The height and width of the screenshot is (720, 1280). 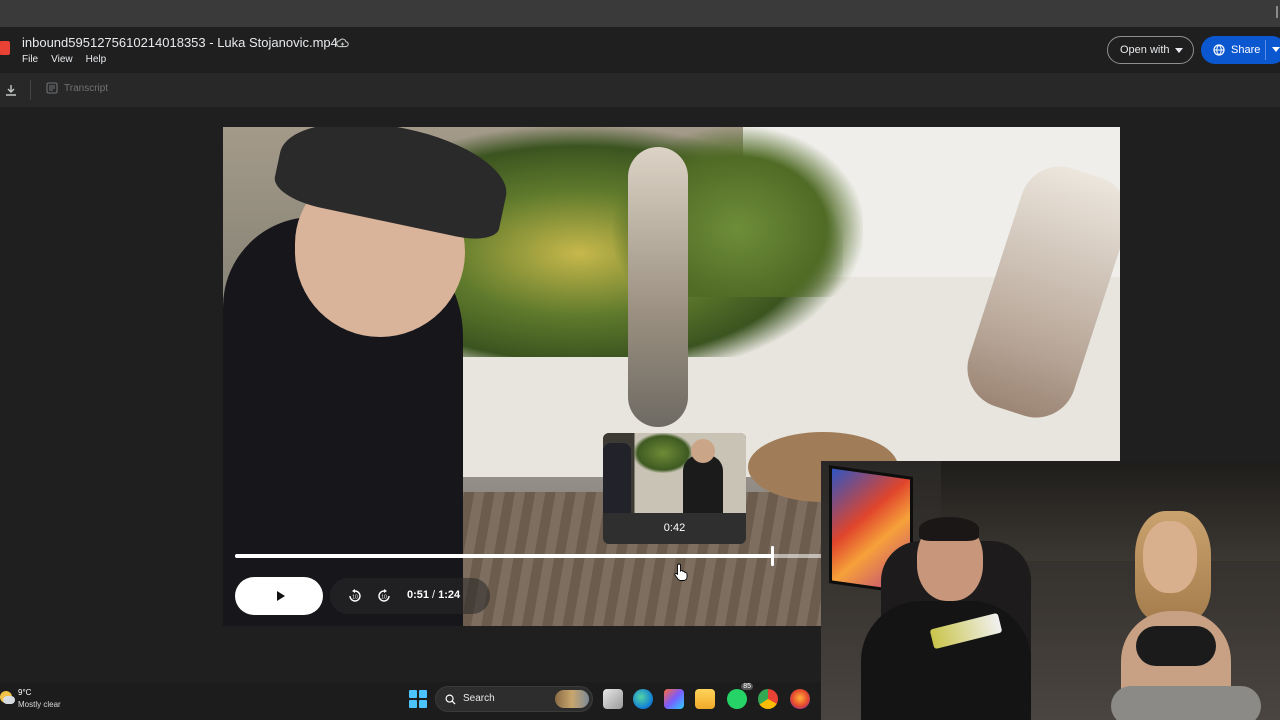 I want to click on search-icon, so click(x=450, y=699).